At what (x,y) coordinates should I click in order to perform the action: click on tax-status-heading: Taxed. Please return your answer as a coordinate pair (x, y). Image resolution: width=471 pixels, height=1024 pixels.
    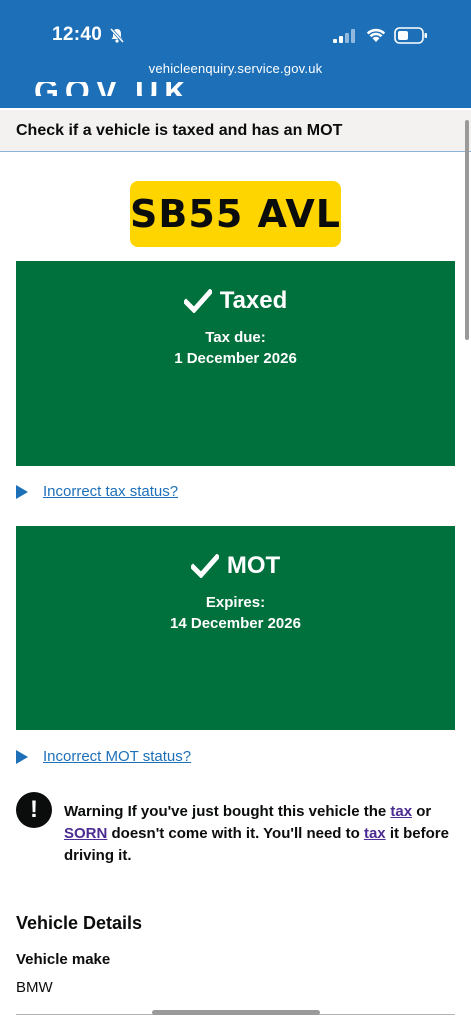
    Looking at the image, I should click on (235, 301).